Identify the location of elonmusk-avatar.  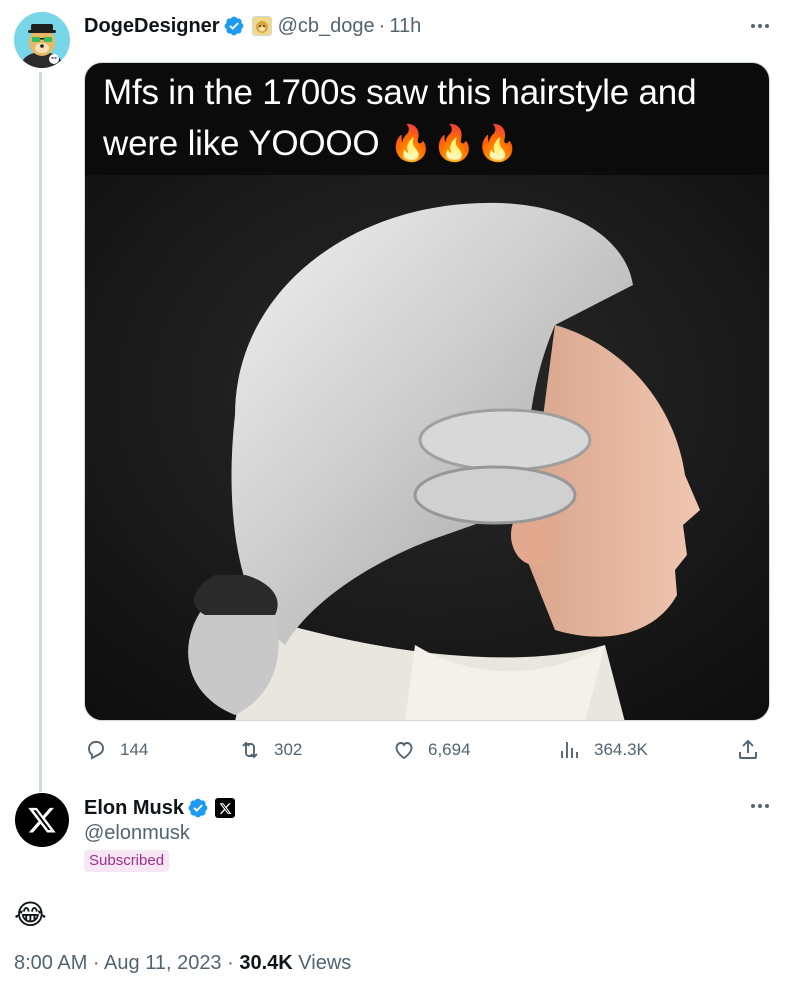
(42, 820).